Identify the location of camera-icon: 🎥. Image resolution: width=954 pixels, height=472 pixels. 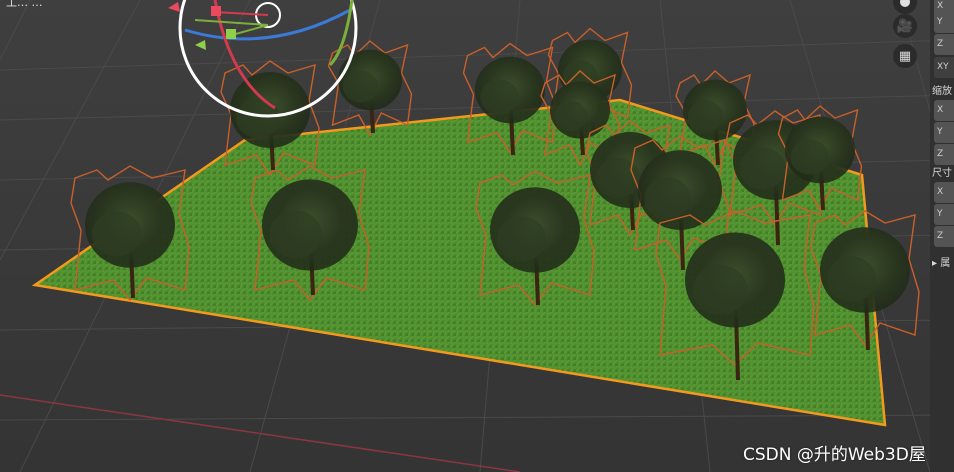
(905, 26).